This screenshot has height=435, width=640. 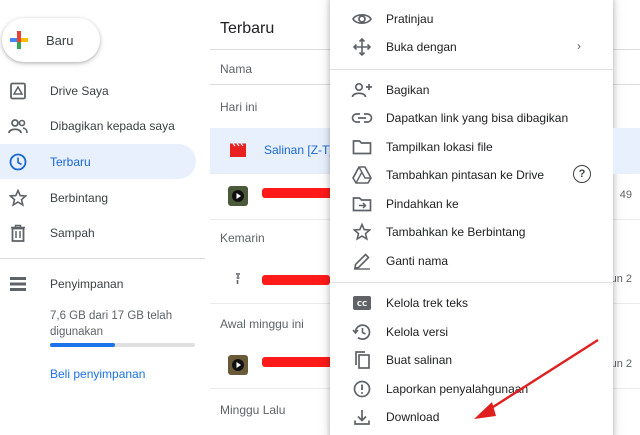 What do you see at coordinates (242, 238) in the screenshot?
I see `section-label-yesterday: Kemarin` at bounding box center [242, 238].